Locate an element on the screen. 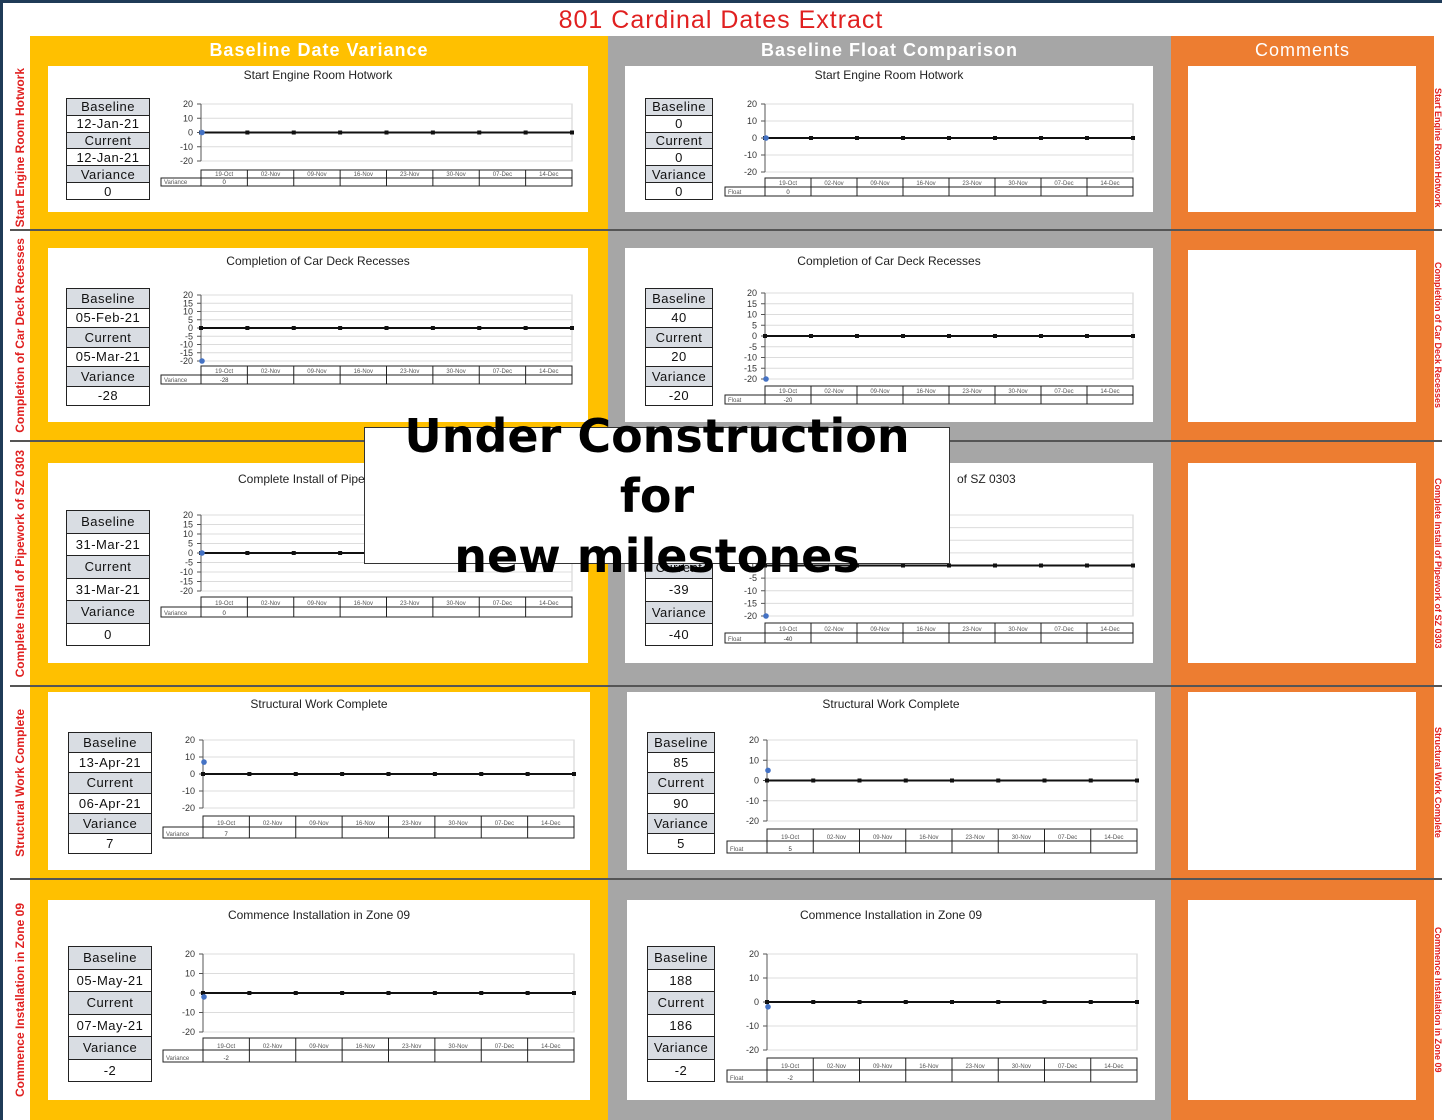 This screenshot has width=1442, height=1120. data-table-row-label: Variance is located at coordinates (178, 1059).